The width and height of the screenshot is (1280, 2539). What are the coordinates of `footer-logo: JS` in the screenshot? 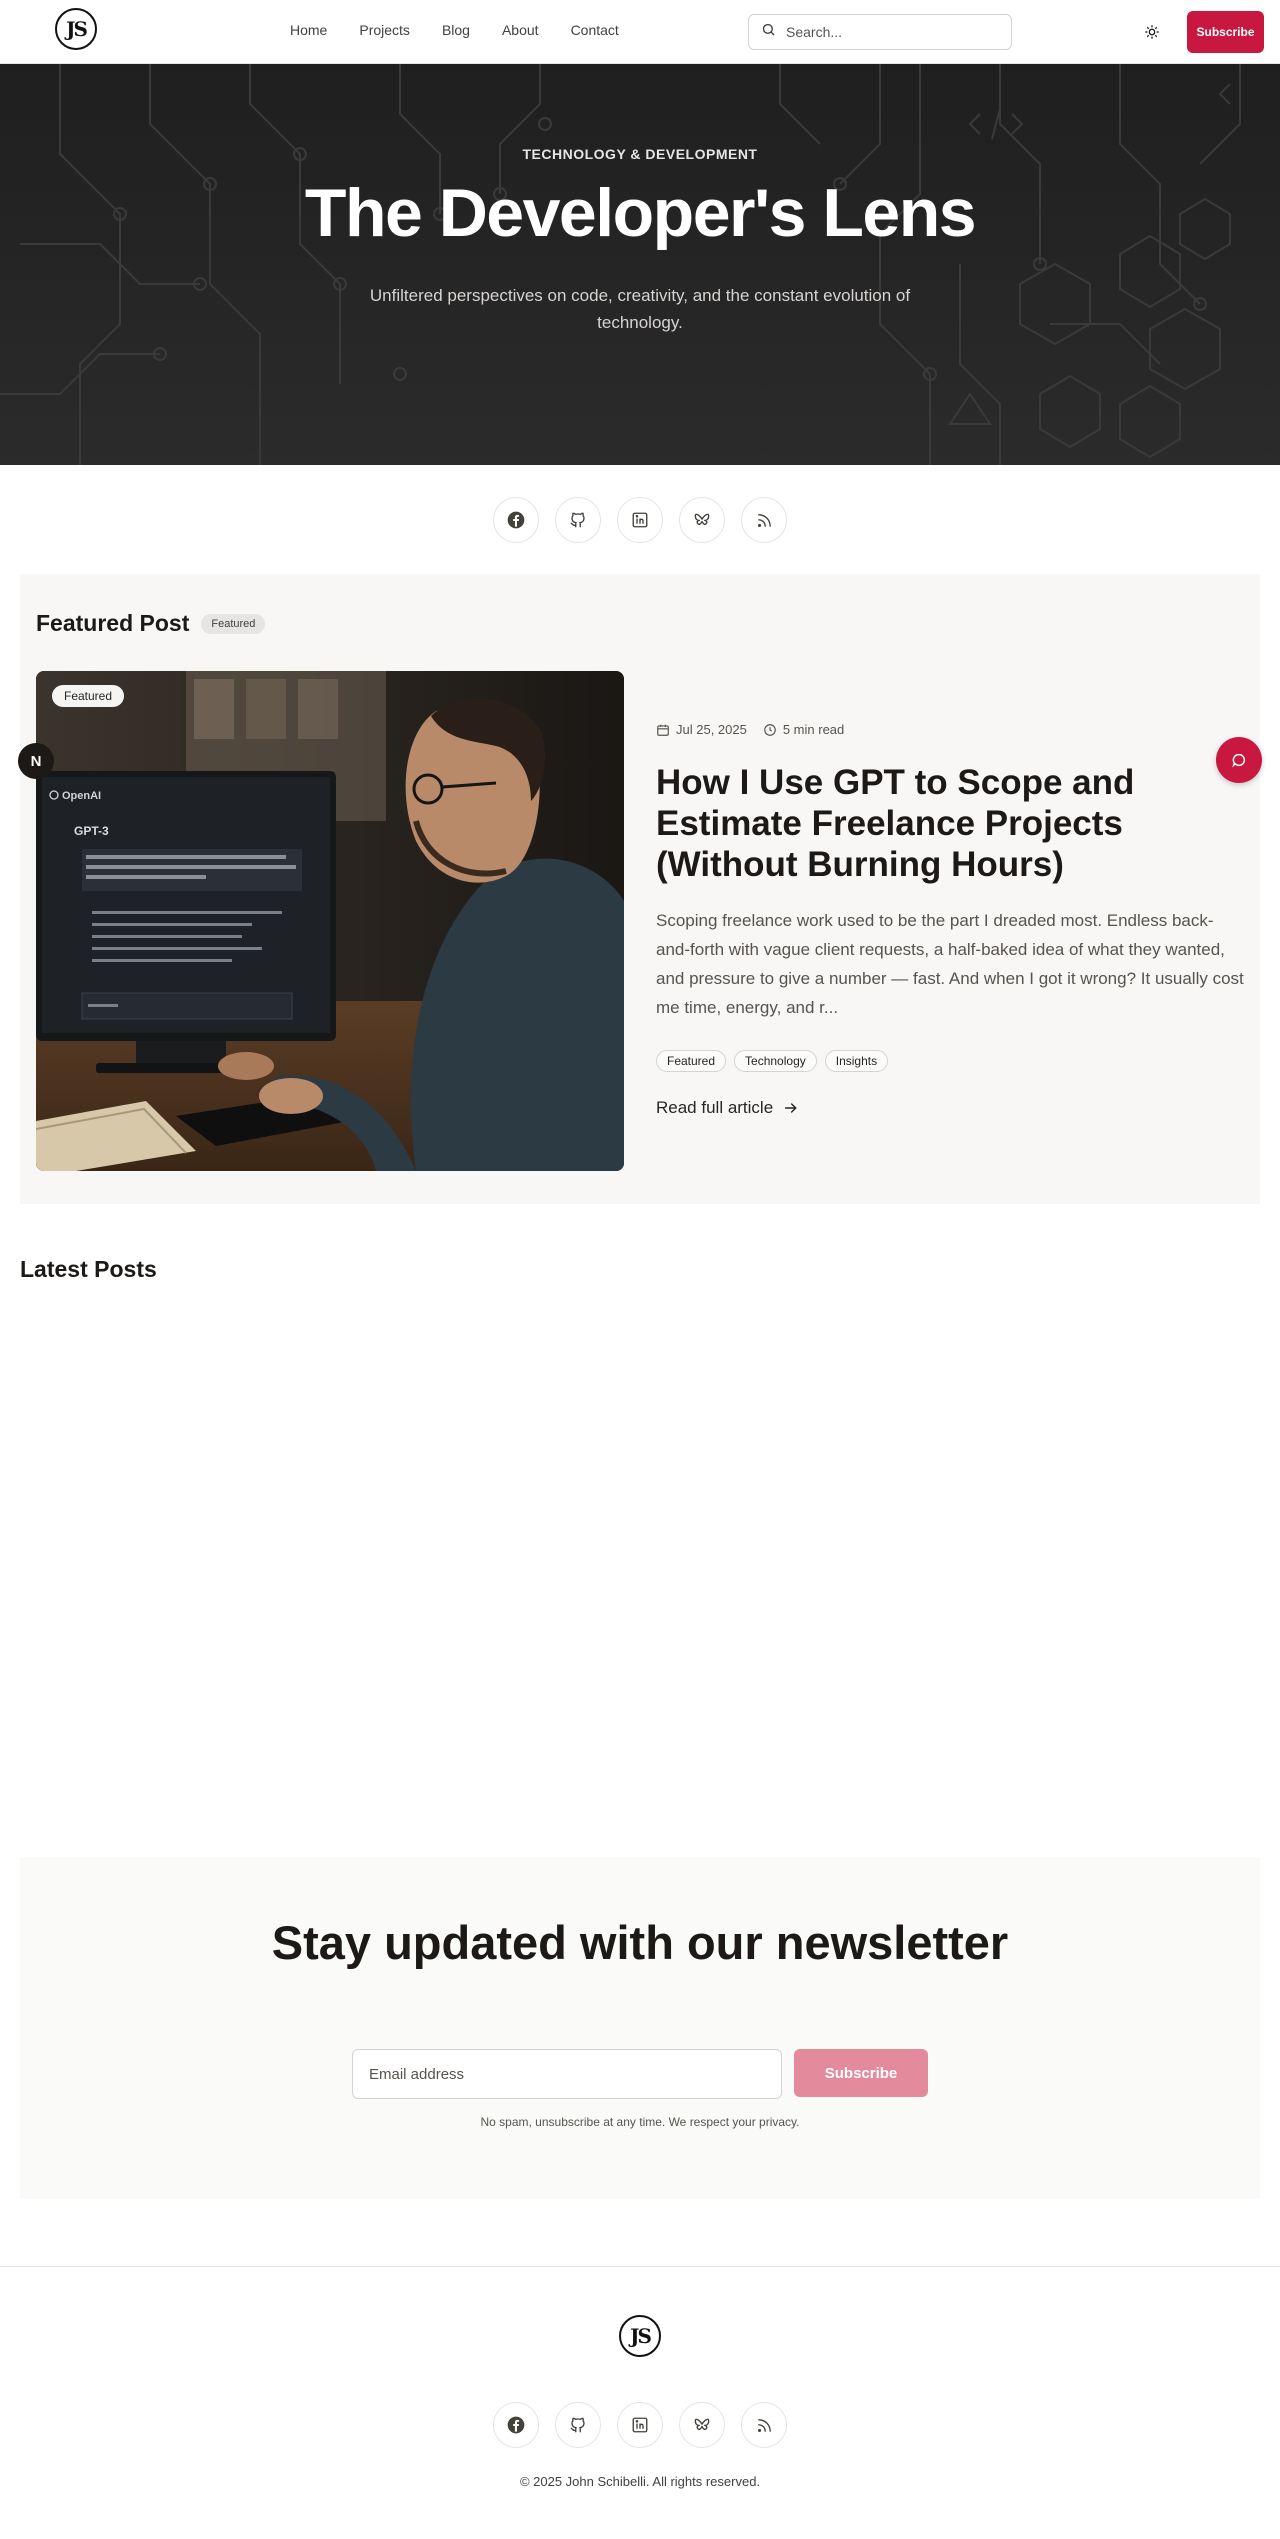 It's located at (640, 2336).